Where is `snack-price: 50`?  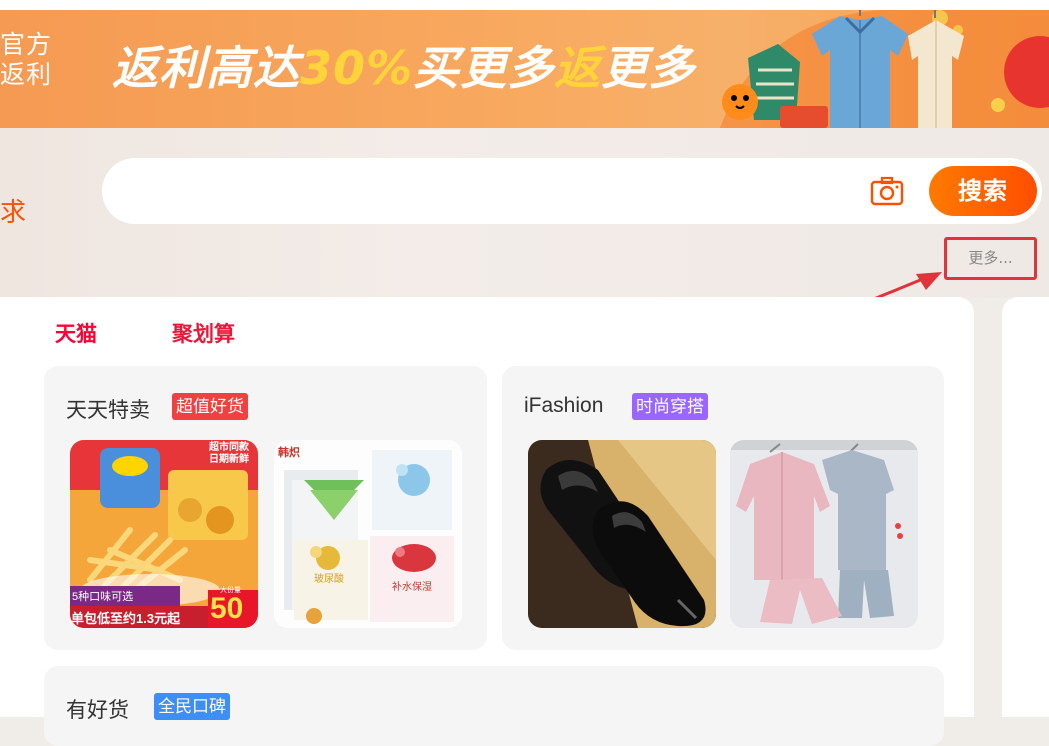 snack-price: 50 is located at coordinates (227, 608).